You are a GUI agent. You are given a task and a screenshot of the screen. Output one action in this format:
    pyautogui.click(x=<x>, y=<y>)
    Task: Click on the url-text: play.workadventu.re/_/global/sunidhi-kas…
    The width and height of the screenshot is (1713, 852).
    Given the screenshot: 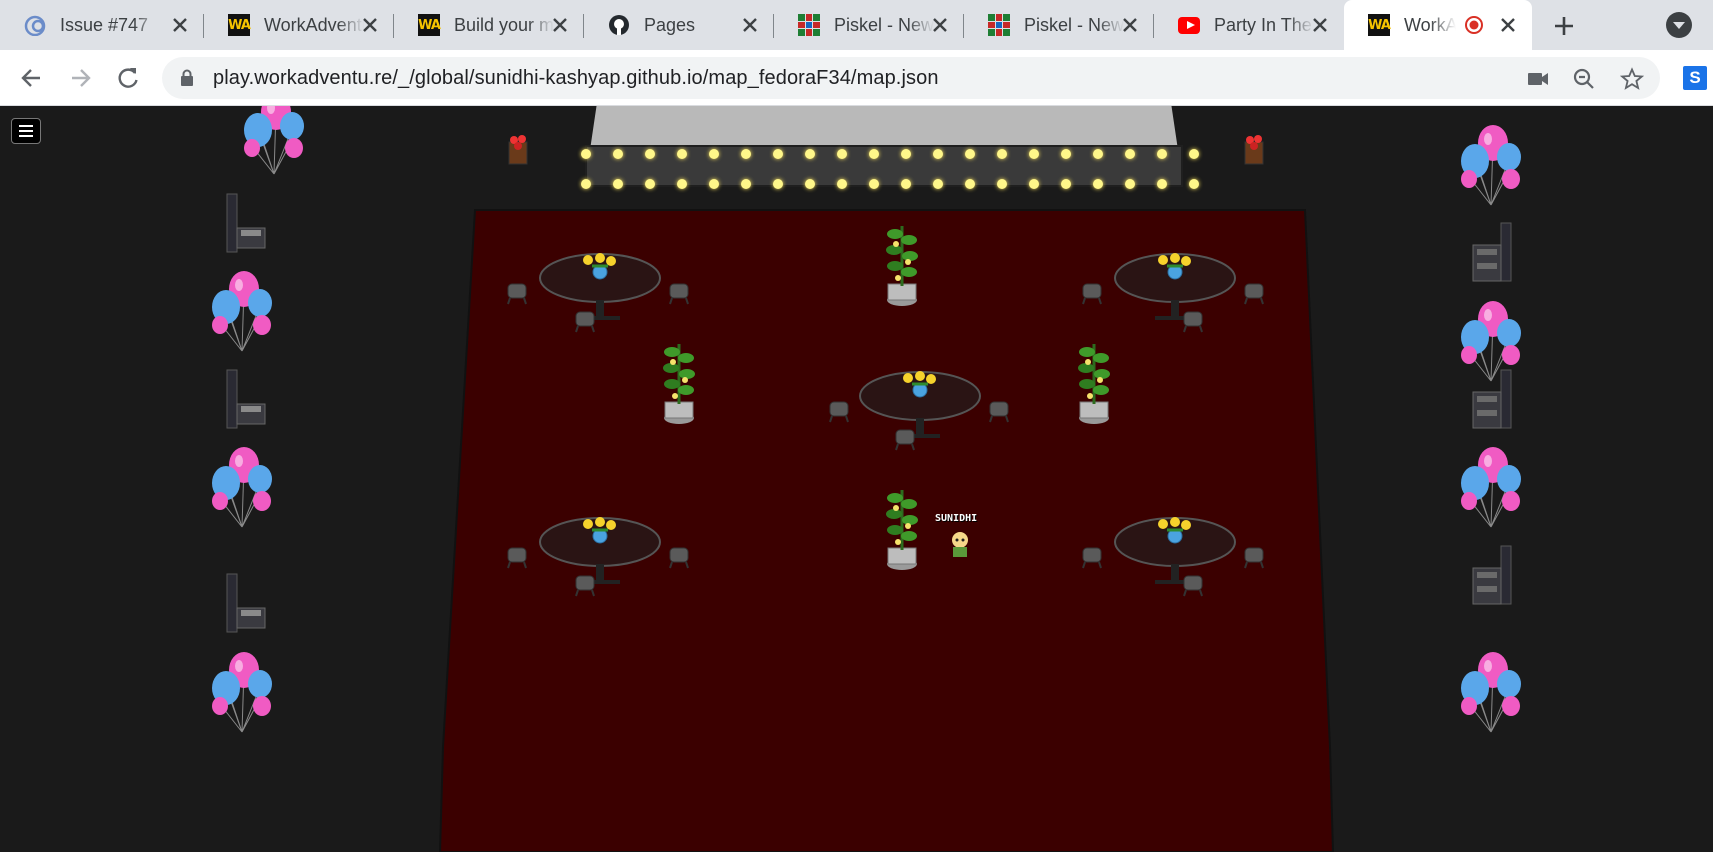 What is the action you would take?
    pyautogui.click(x=576, y=78)
    